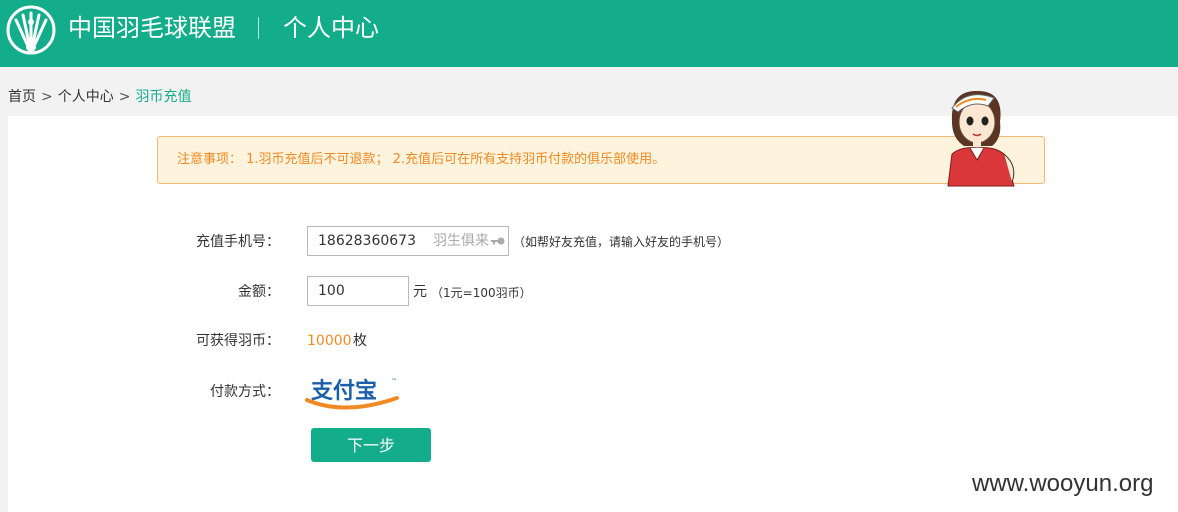 The width and height of the screenshot is (1178, 512). Describe the element at coordinates (394, 381) in the screenshot. I see `trademark-mark: ™` at that location.